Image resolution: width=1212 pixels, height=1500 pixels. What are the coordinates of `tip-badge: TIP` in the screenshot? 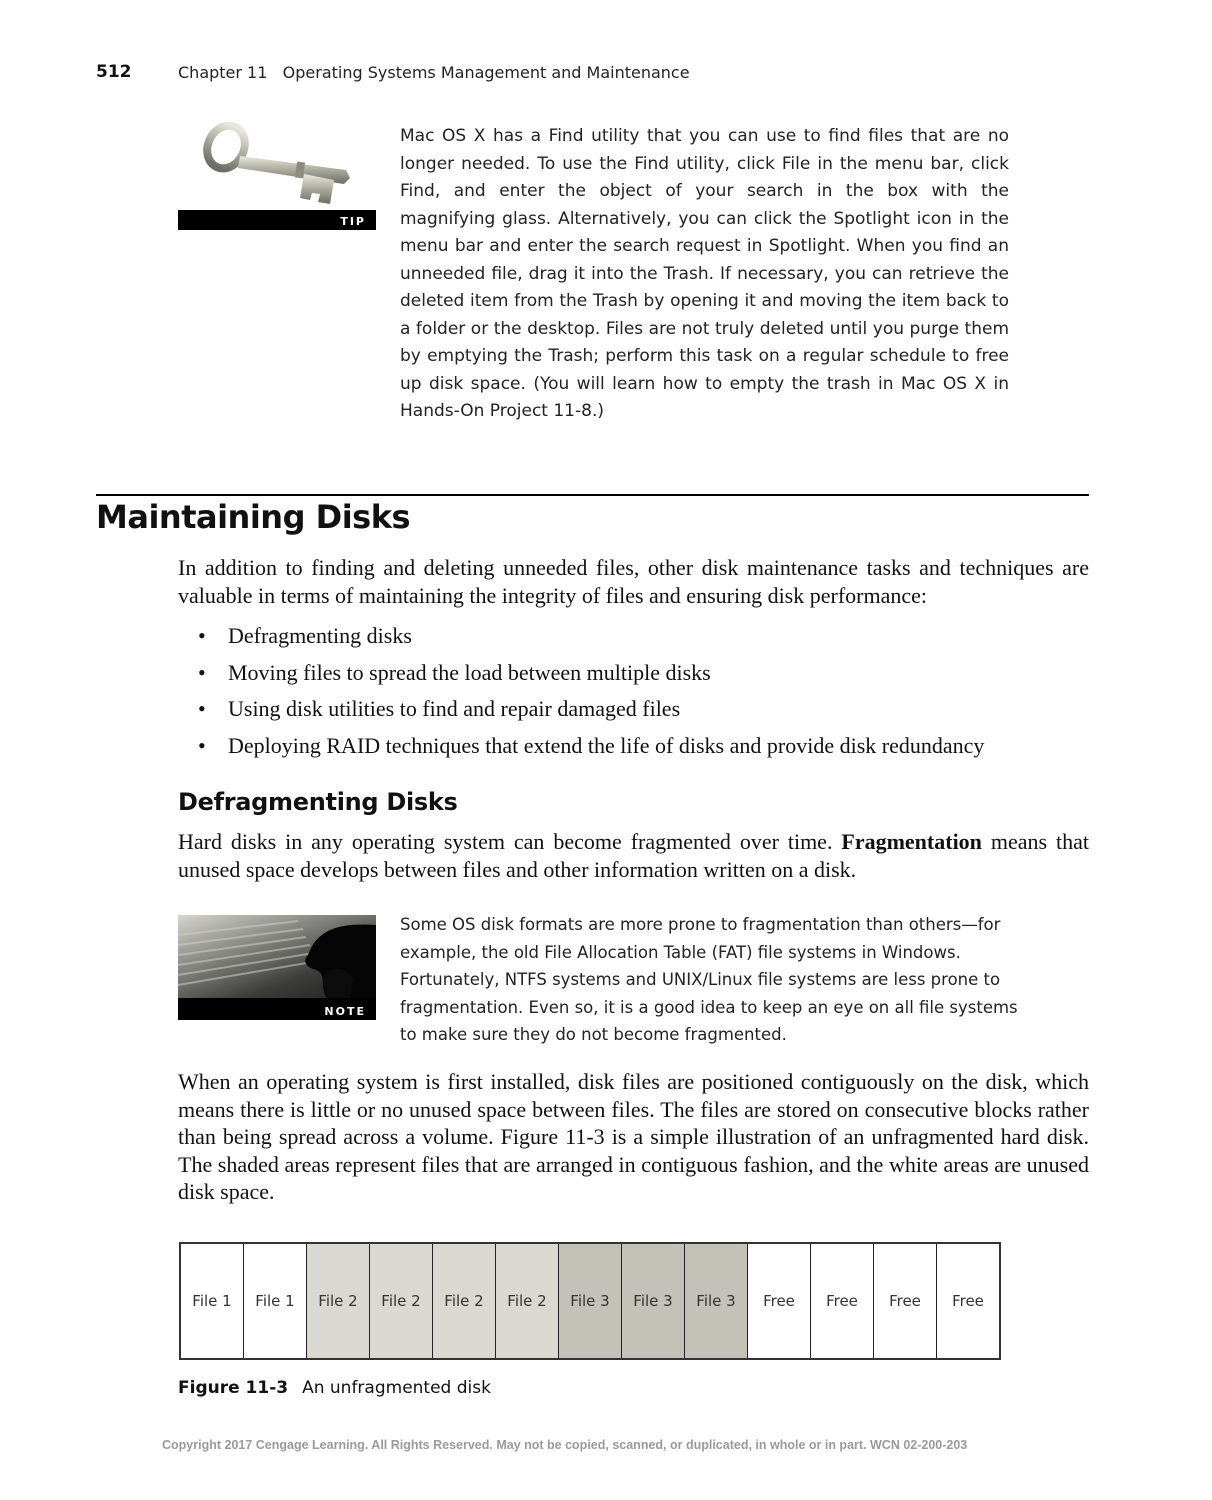 It's located at (277, 220).